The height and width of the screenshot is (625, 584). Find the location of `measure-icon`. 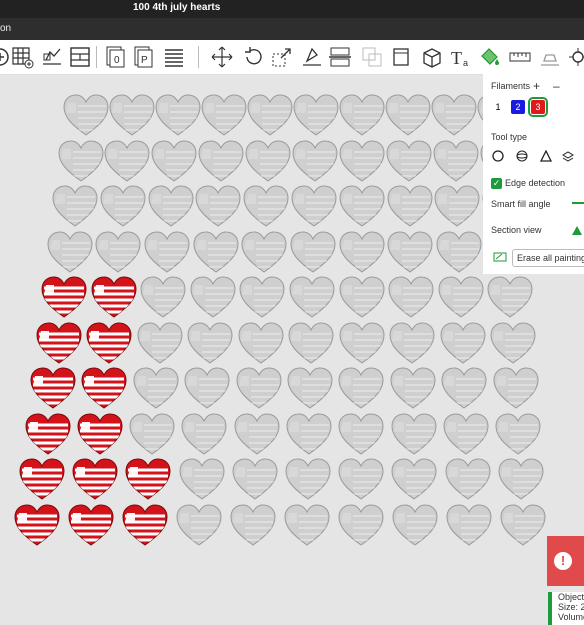

measure-icon is located at coordinates (520, 57).